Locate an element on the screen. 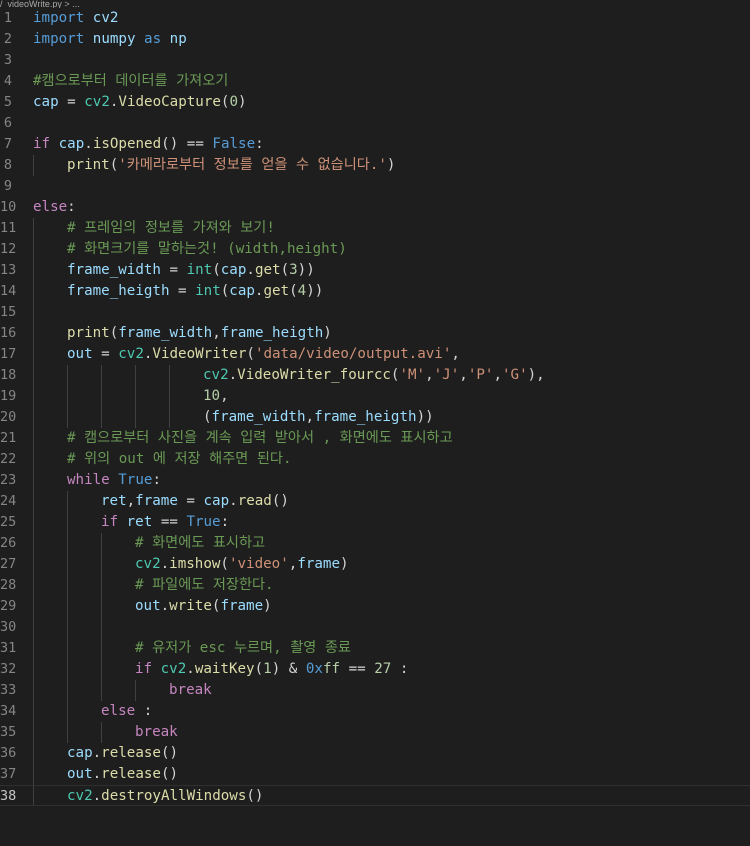  code-line: 22 # 위의 out 에 저장 해주면 된다. is located at coordinates (375, 459).